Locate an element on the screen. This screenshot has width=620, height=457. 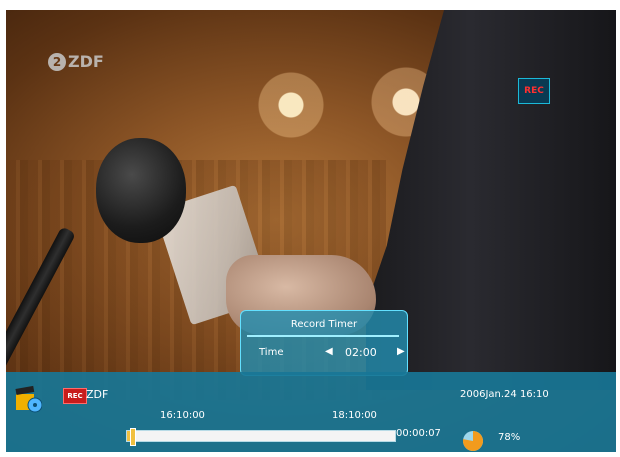
elapsed-time: 00:00:07 is located at coordinates (418, 433).